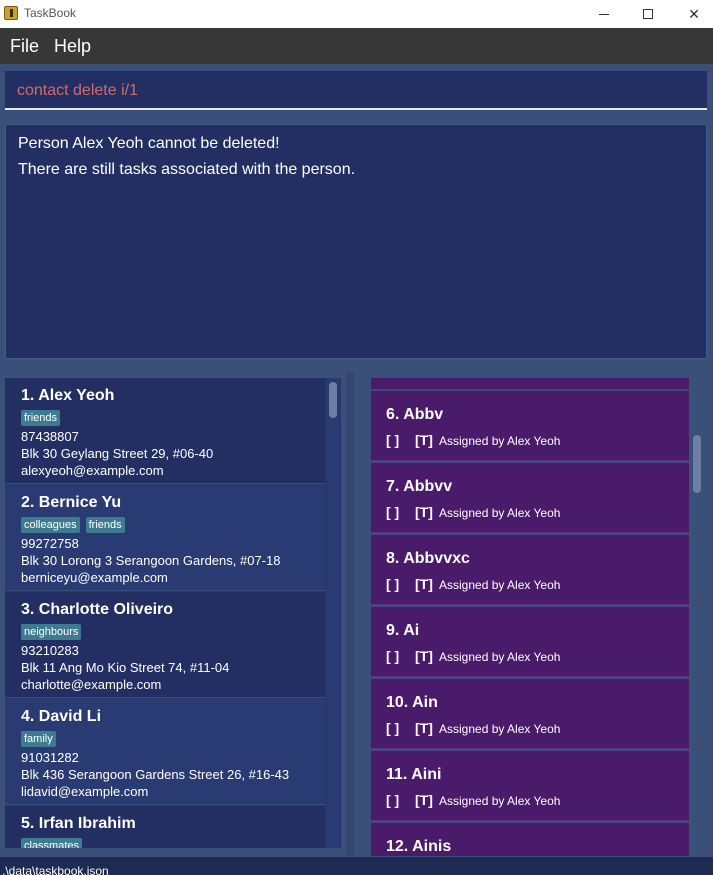 This screenshot has height=875, width=713. I want to click on task-card: 7. Abbvv [ ] [T] Assigned by Alex Yeoh, so click(530, 498).